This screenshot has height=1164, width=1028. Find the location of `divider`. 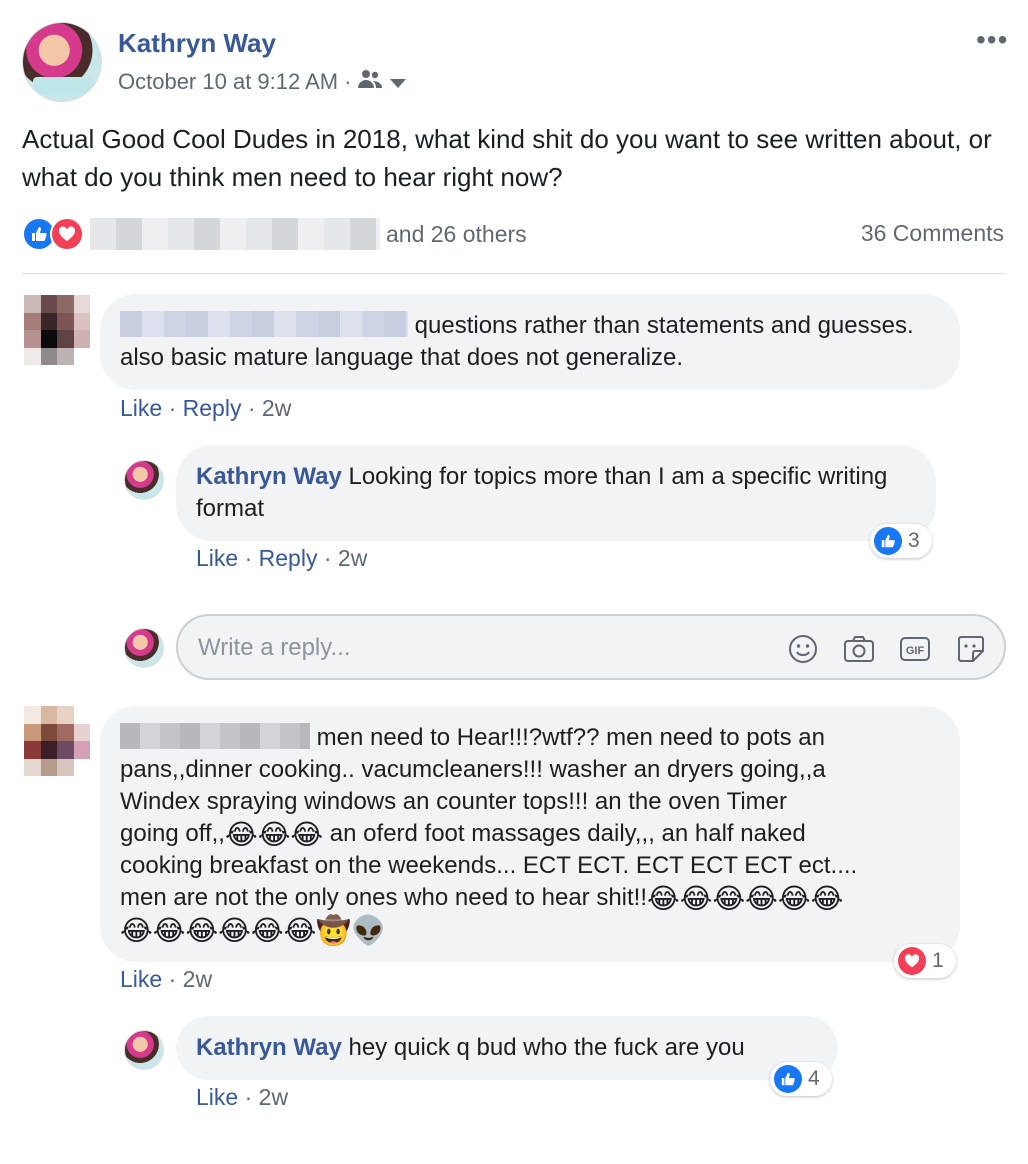

divider is located at coordinates (514, 273).